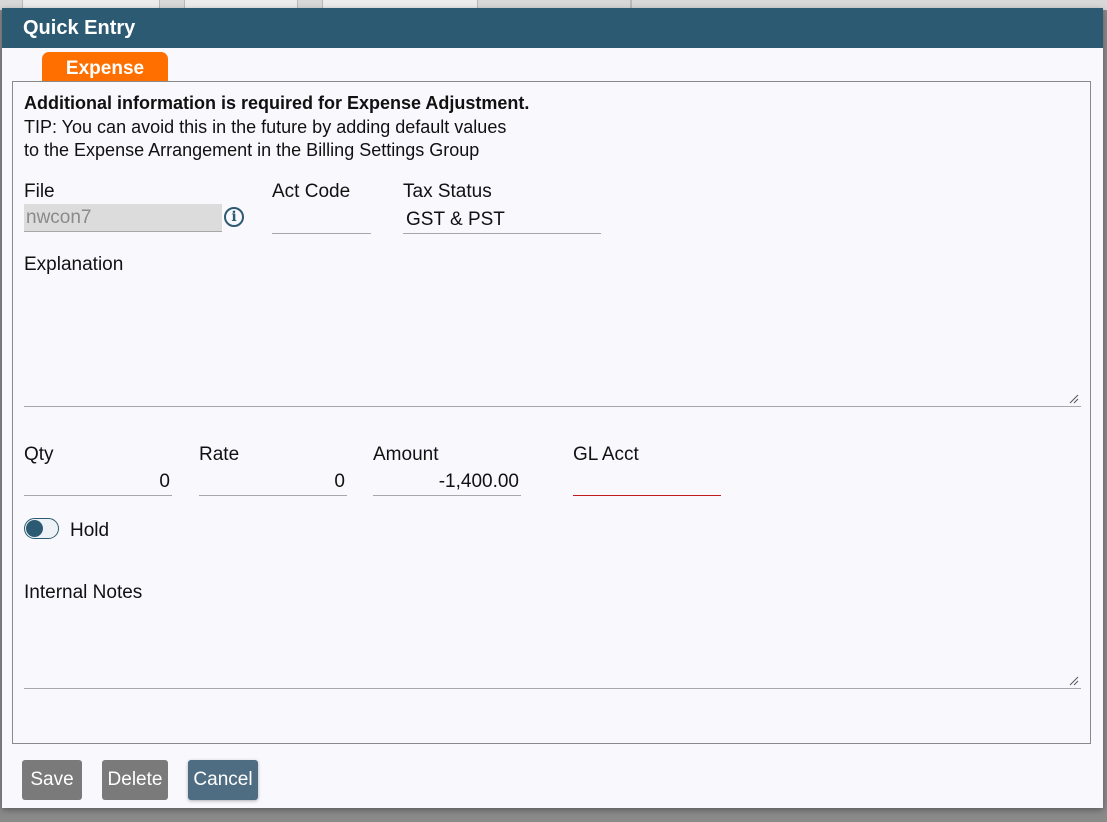 This screenshot has width=1107, height=822. What do you see at coordinates (234, 217) in the screenshot?
I see `info-icon: i` at bounding box center [234, 217].